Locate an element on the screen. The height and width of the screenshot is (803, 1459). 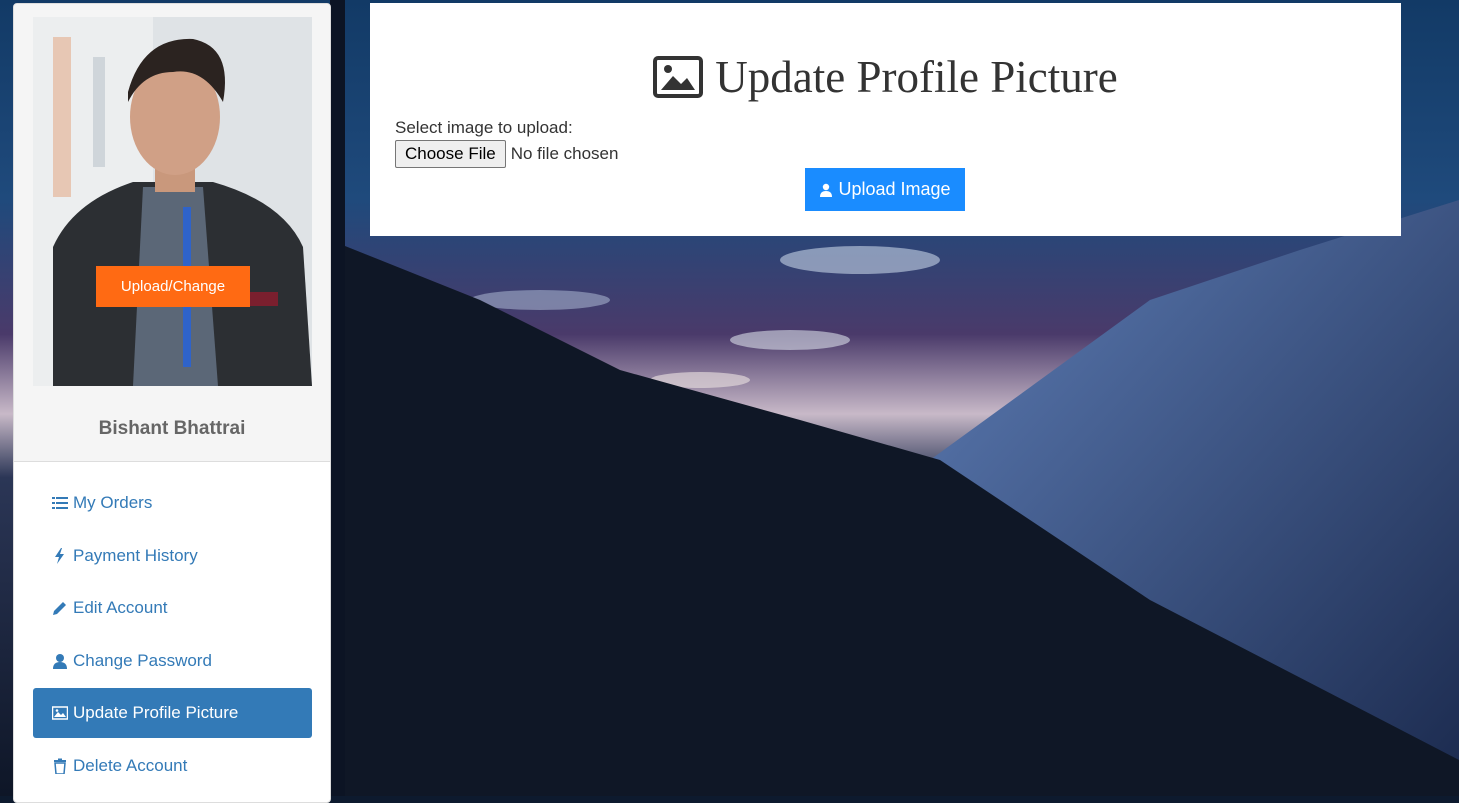
menu-item-delete-account: Delete Account is located at coordinates (172, 766).